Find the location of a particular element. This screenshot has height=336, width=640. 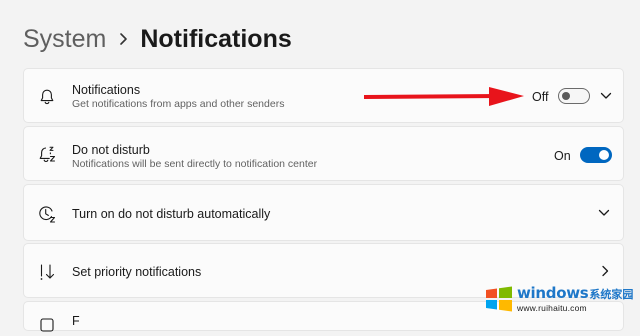

bell-icon is located at coordinates (47, 97).